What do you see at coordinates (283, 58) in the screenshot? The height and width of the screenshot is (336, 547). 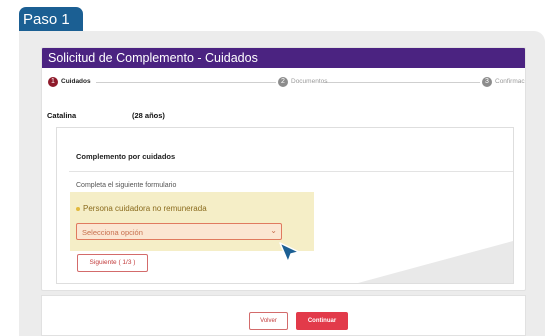 I see `form-title: Solicitud de Complemento - Cuidados` at bounding box center [283, 58].